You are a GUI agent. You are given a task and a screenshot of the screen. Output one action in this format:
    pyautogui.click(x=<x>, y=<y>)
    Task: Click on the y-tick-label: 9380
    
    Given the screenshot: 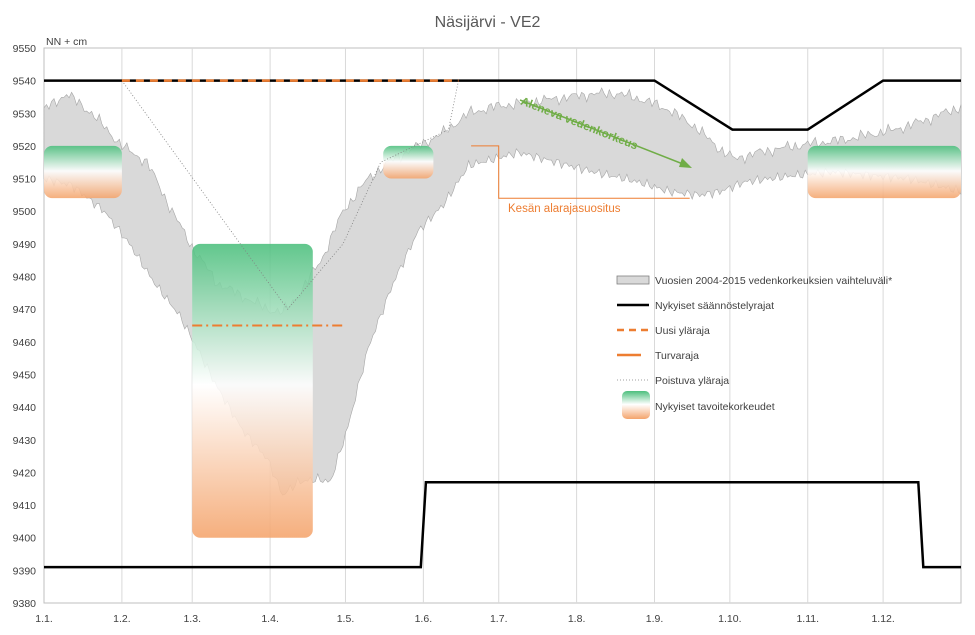 What is the action you would take?
    pyautogui.click(x=25, y=604)
    